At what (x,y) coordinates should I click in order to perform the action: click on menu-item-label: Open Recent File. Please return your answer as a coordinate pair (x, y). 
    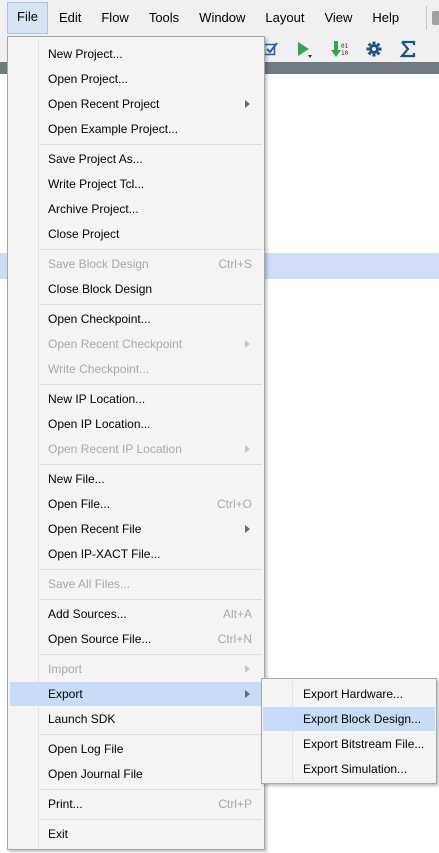
    Looking at the image, I should click on (95, 529).